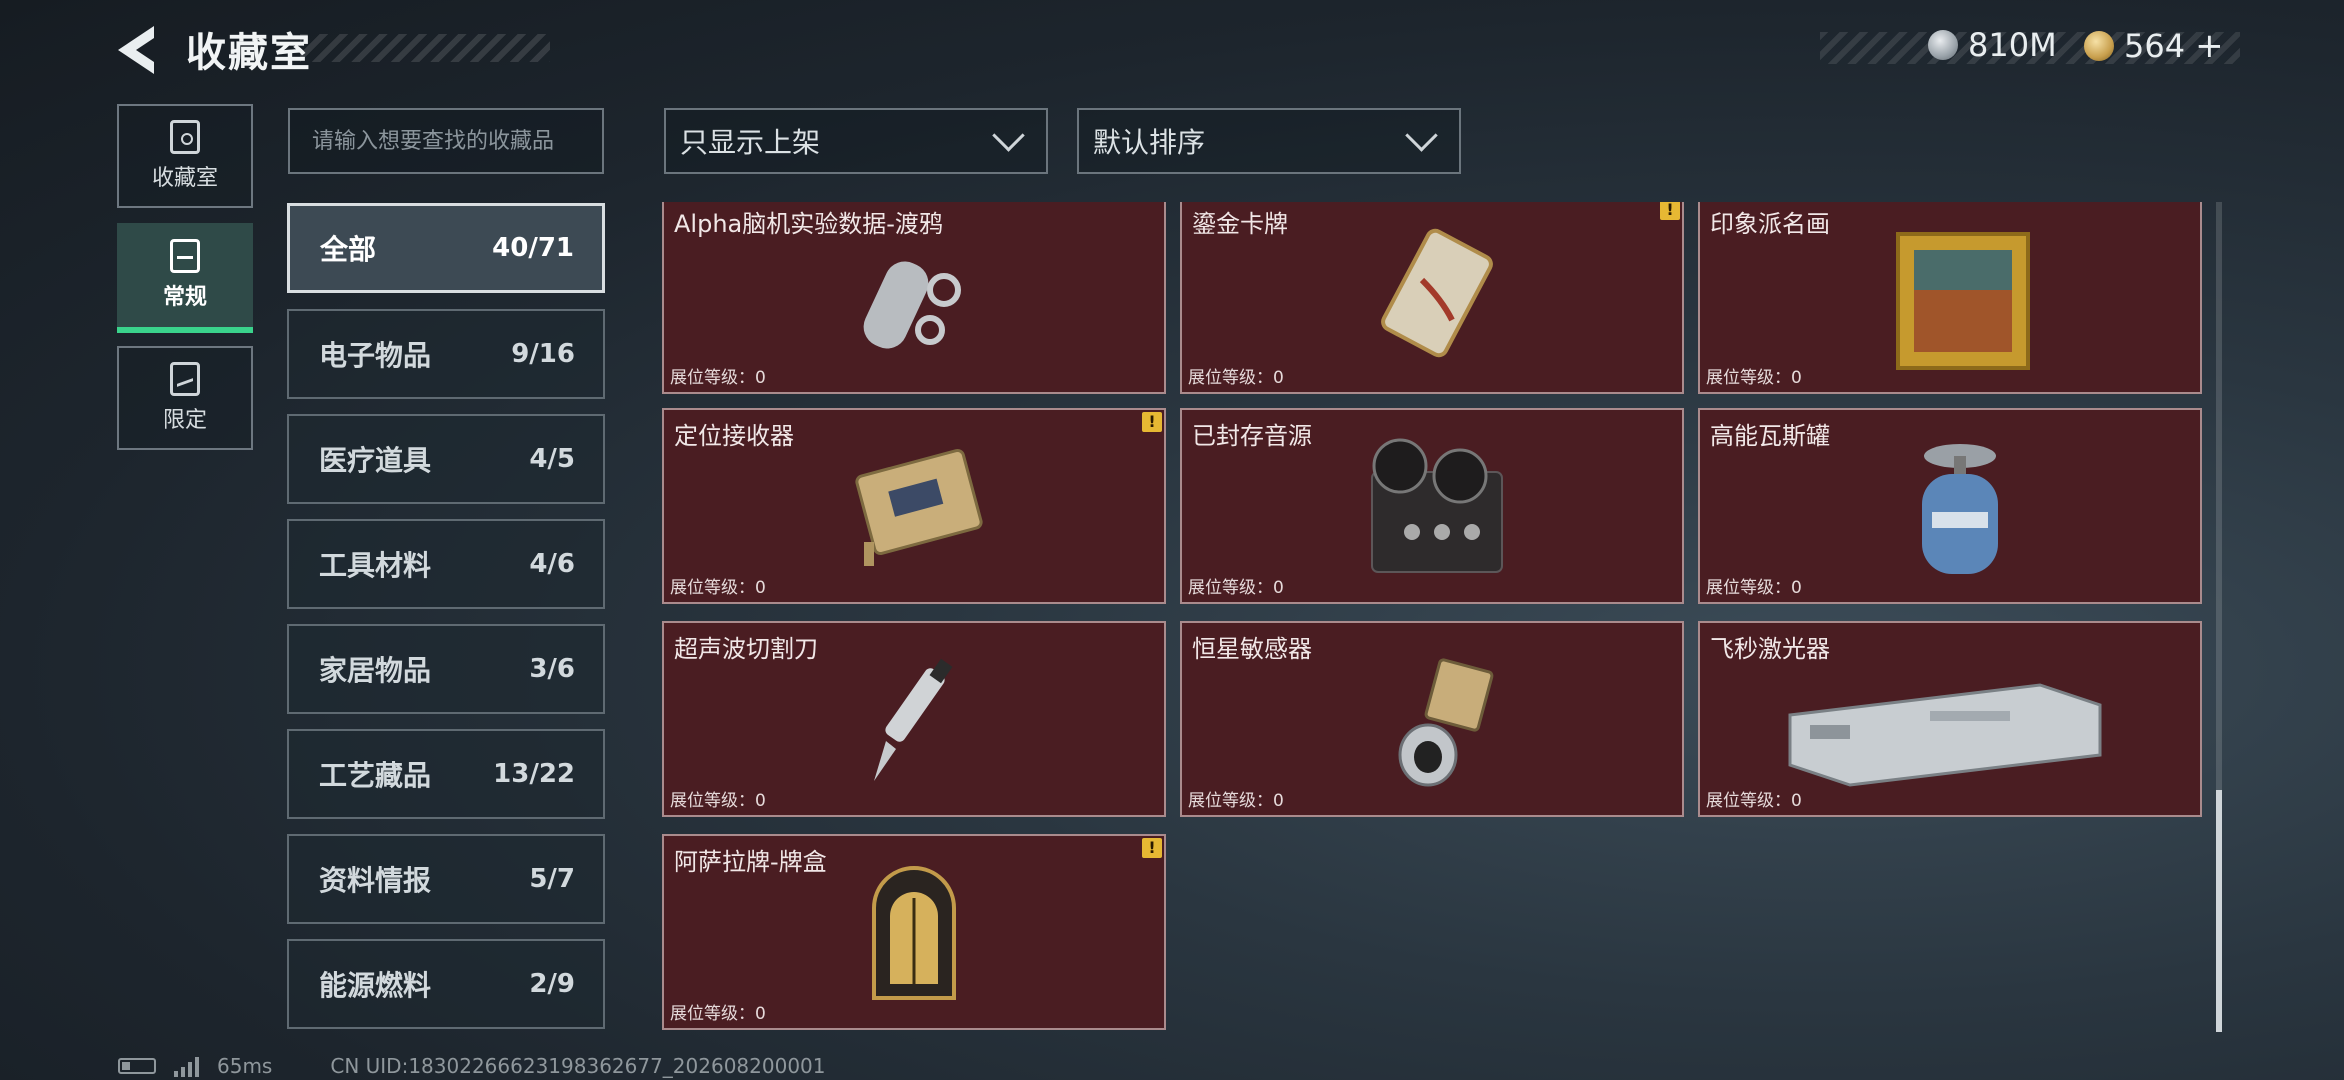 The image size is (2344, 1080). What do you see at coordinates (552, 984) in the screenshot?
I see `category-count: 2/9` at bounding box center [552, 984].